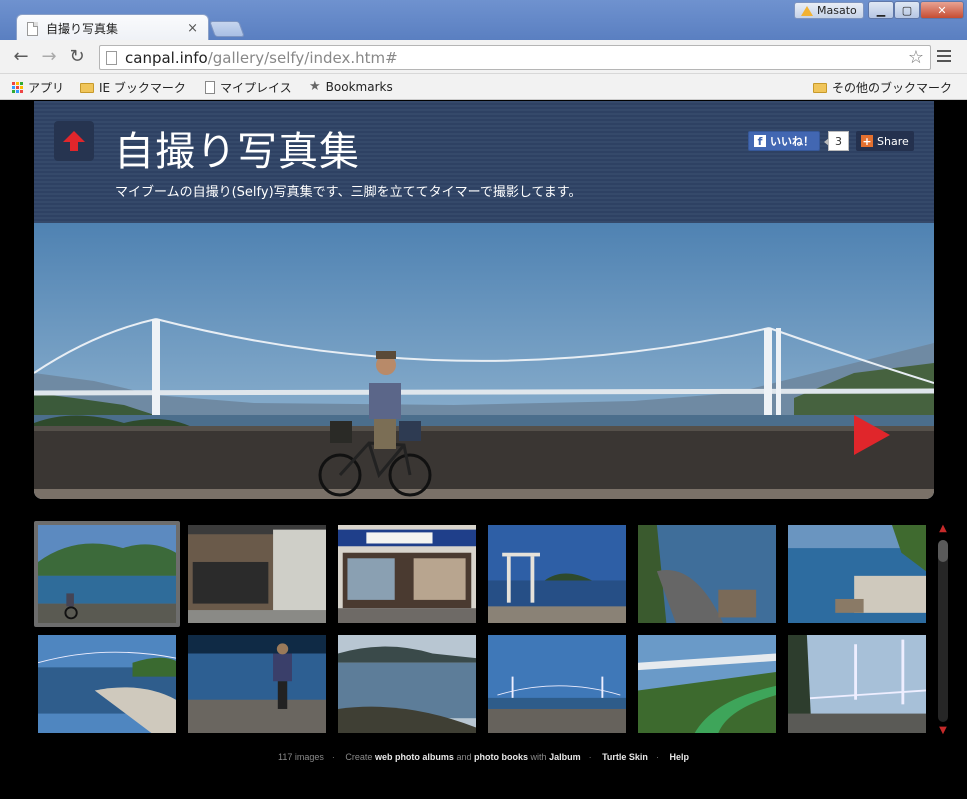 This screenshot has height=799, width=967. What do you see at coordinates (881, 10) in the screenshot?
I see `minimize-button: ▁` at bounding box center [881, 10].